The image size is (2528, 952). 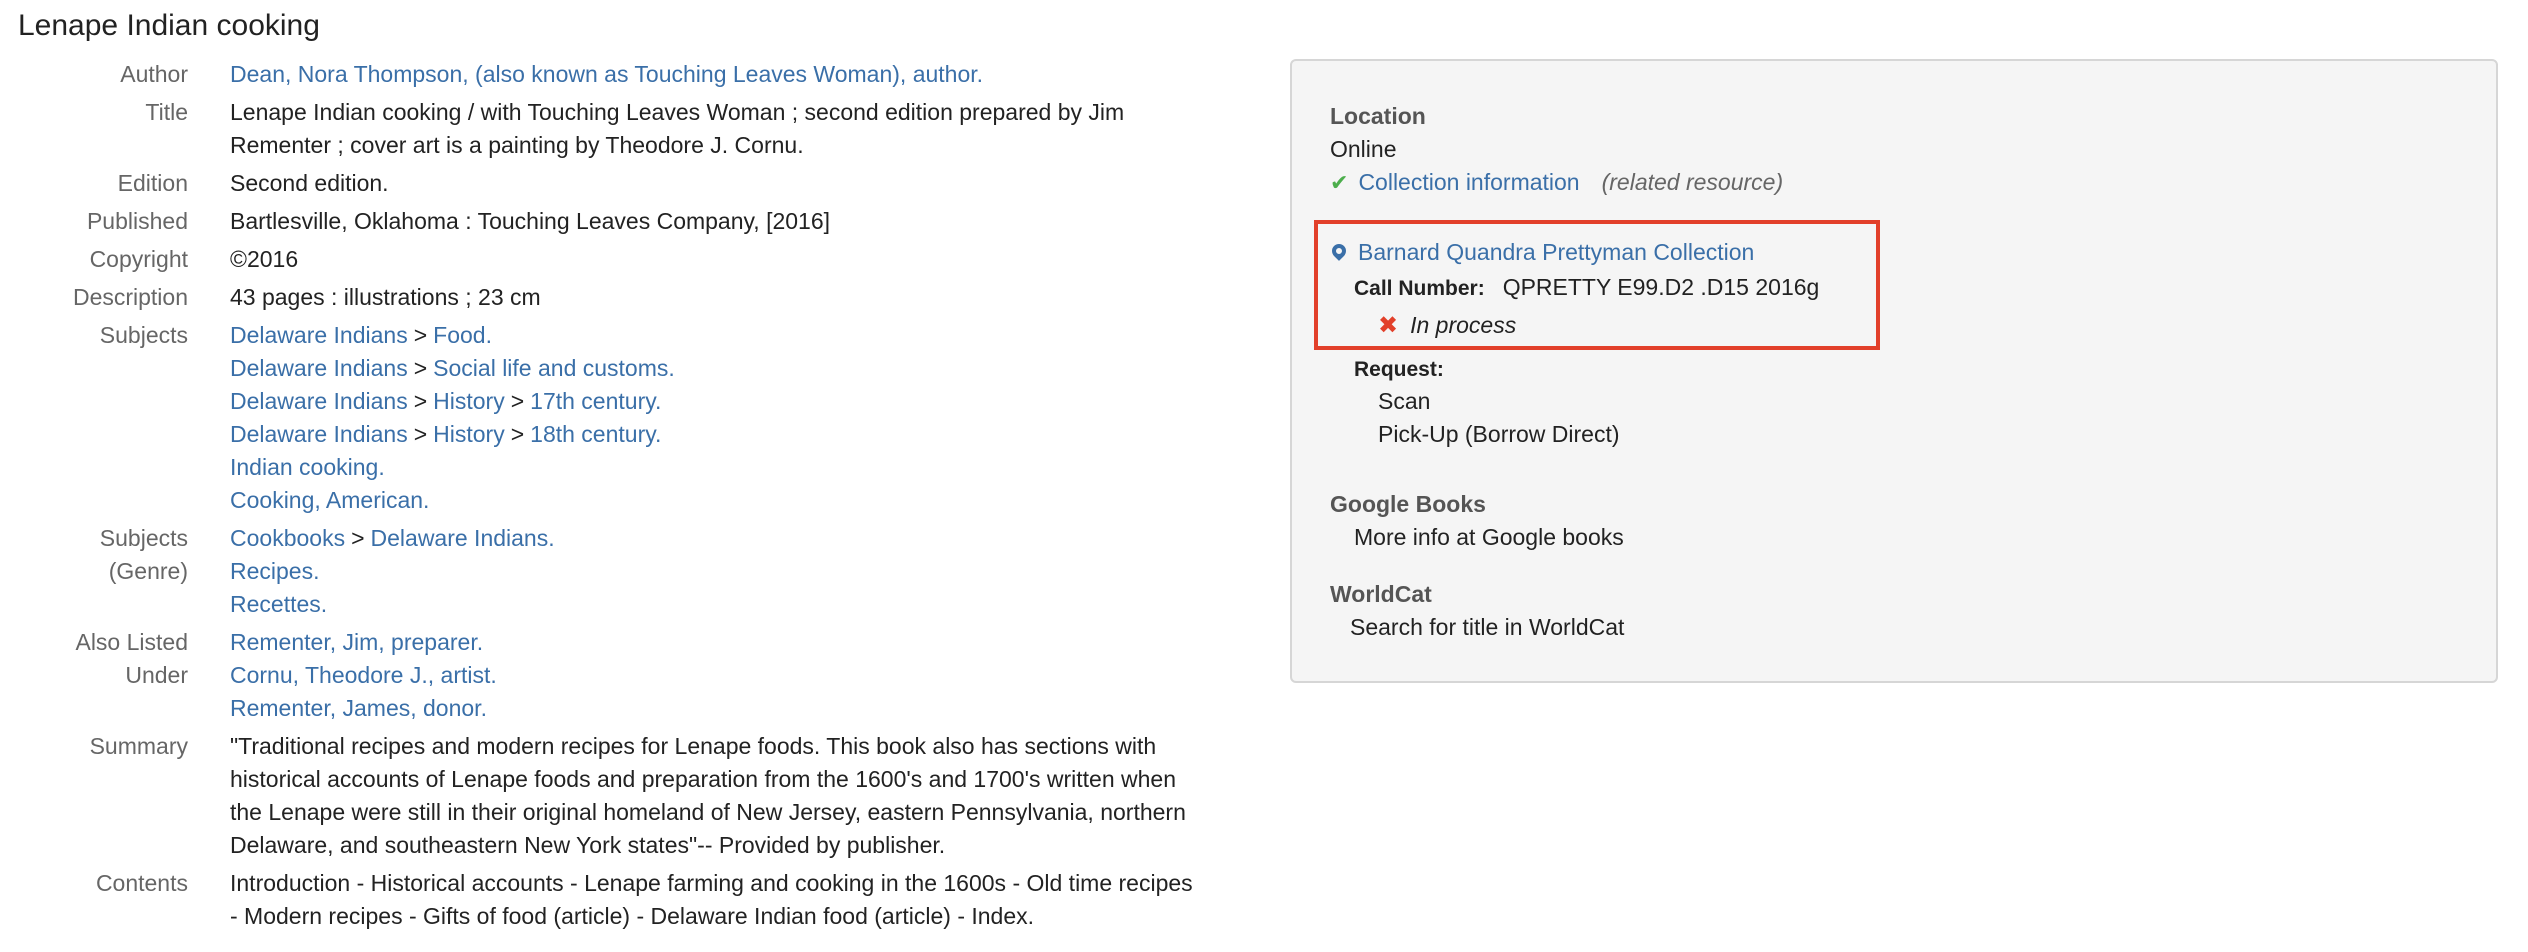 What do you see at coordinates (137, 221) in the screenshot?
I see `field-label-published: Published` at bounding box center [137, 221].